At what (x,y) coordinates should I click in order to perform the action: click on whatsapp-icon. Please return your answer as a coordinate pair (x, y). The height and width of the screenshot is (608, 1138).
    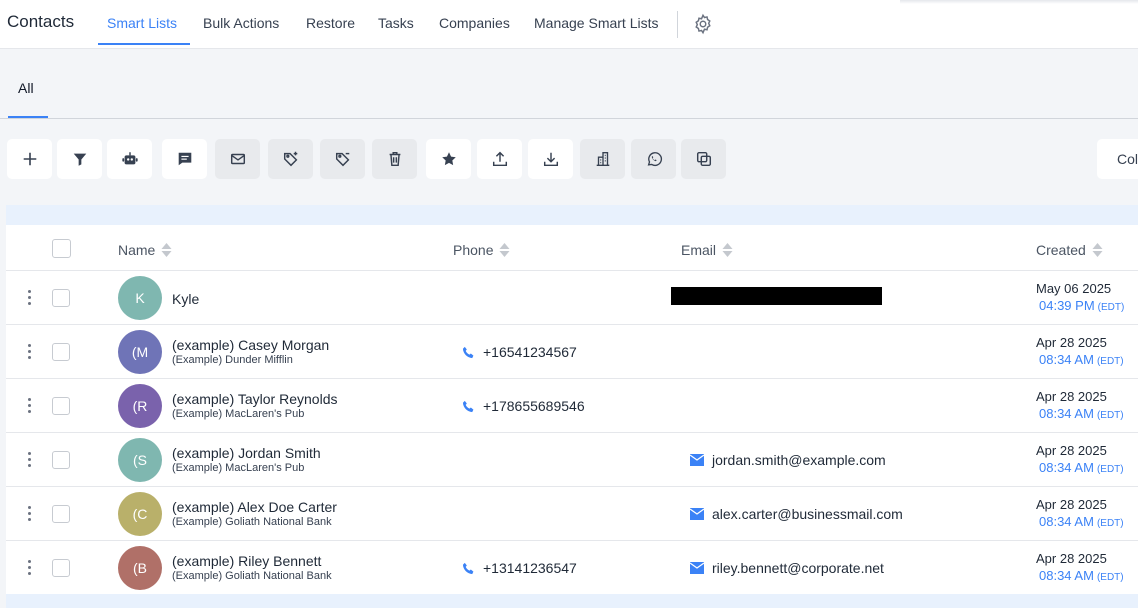
    Looking at the image, I should click on (654, 159).